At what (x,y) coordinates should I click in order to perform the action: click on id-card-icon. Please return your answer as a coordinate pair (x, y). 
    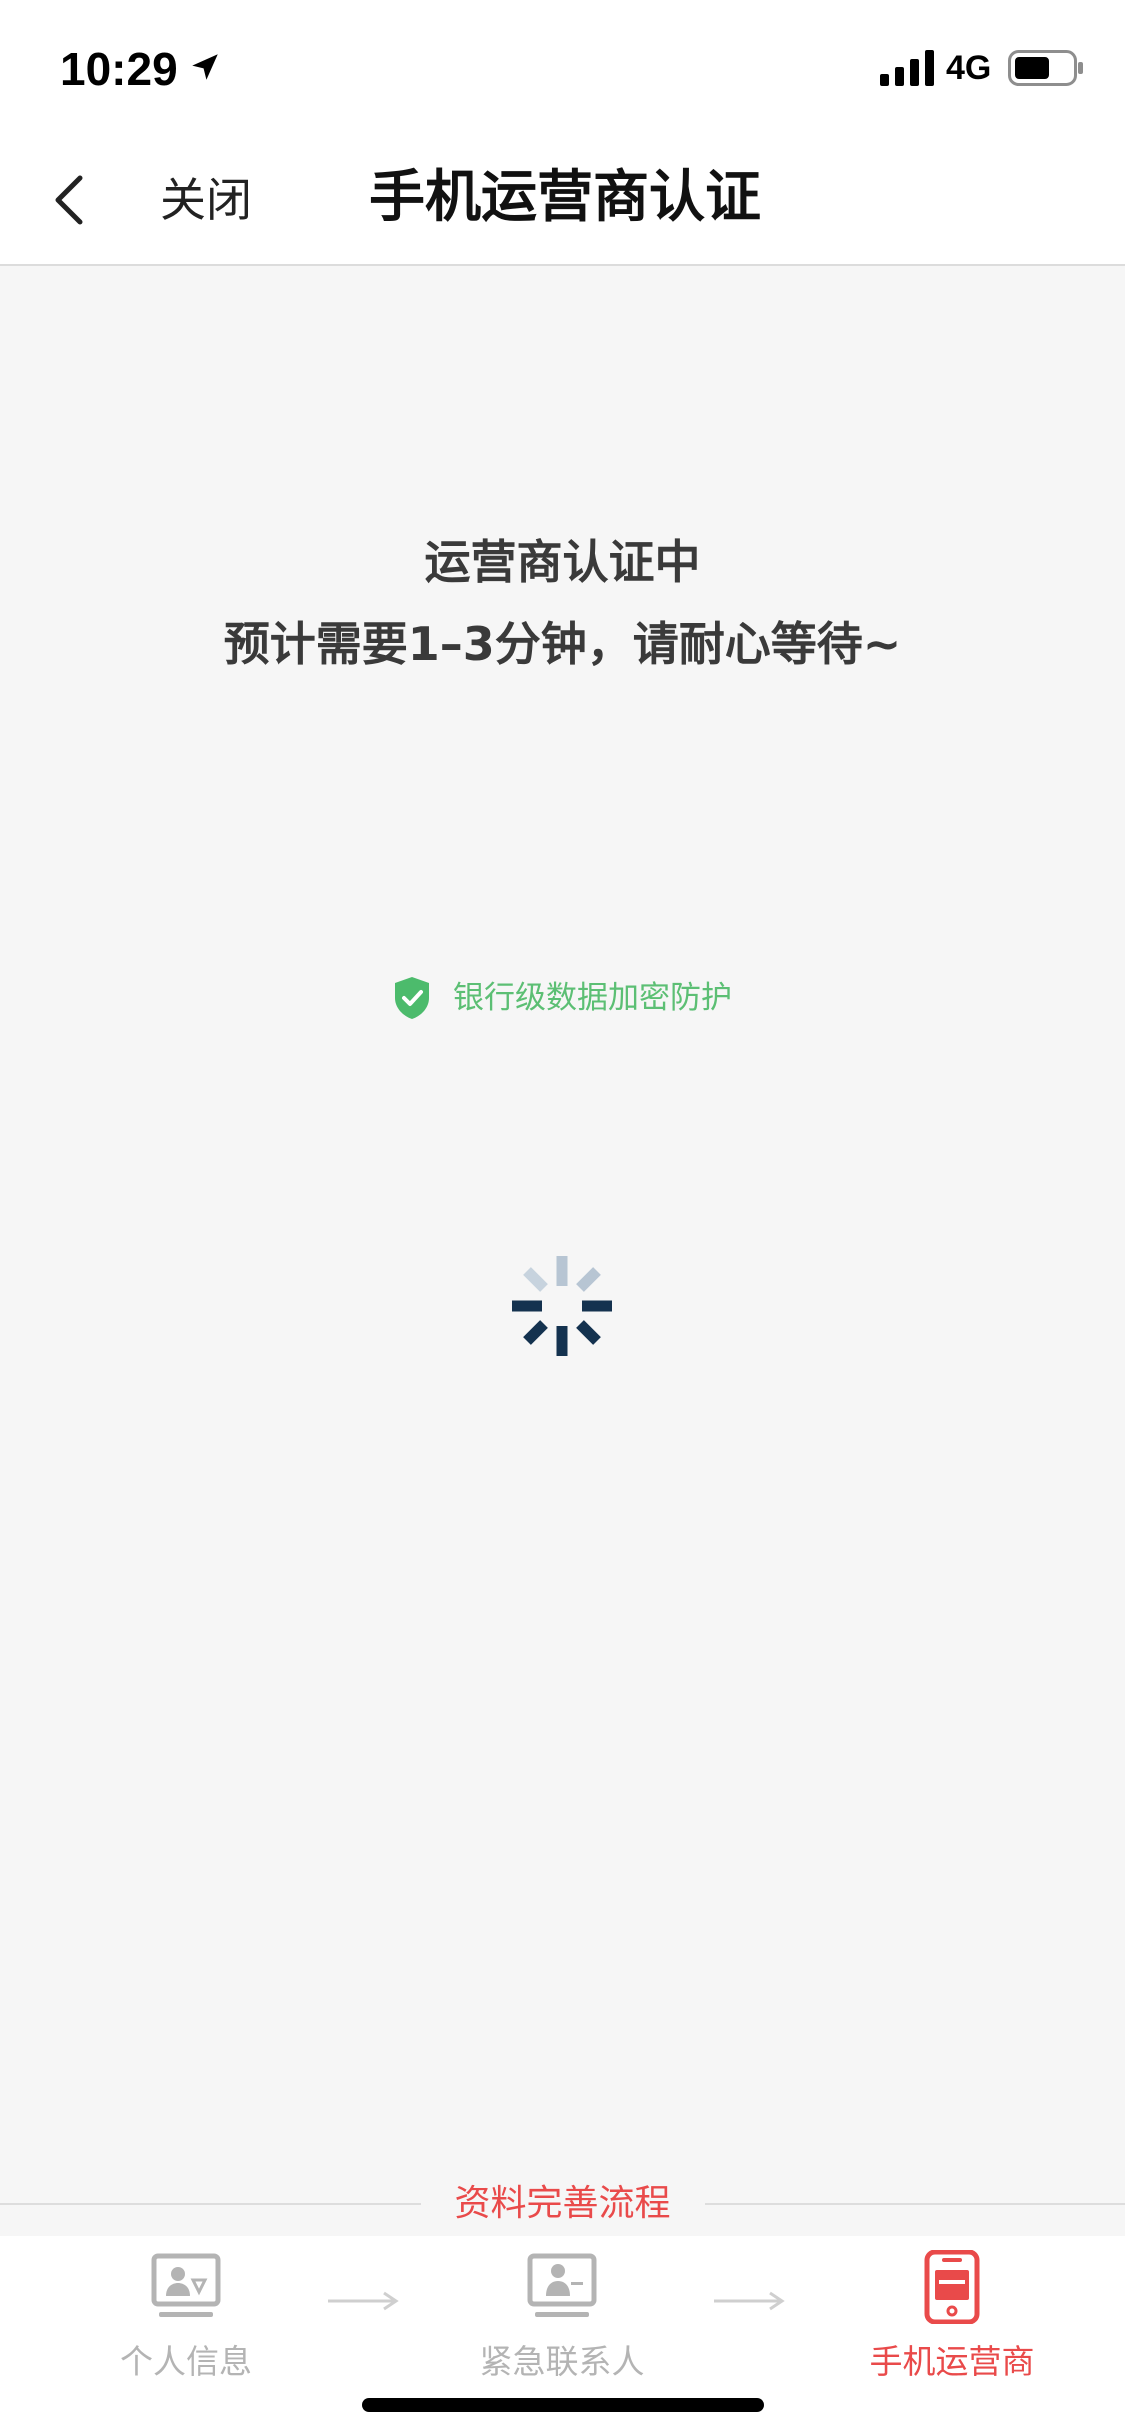
    Looking at the image, I should click on (186, 2285).